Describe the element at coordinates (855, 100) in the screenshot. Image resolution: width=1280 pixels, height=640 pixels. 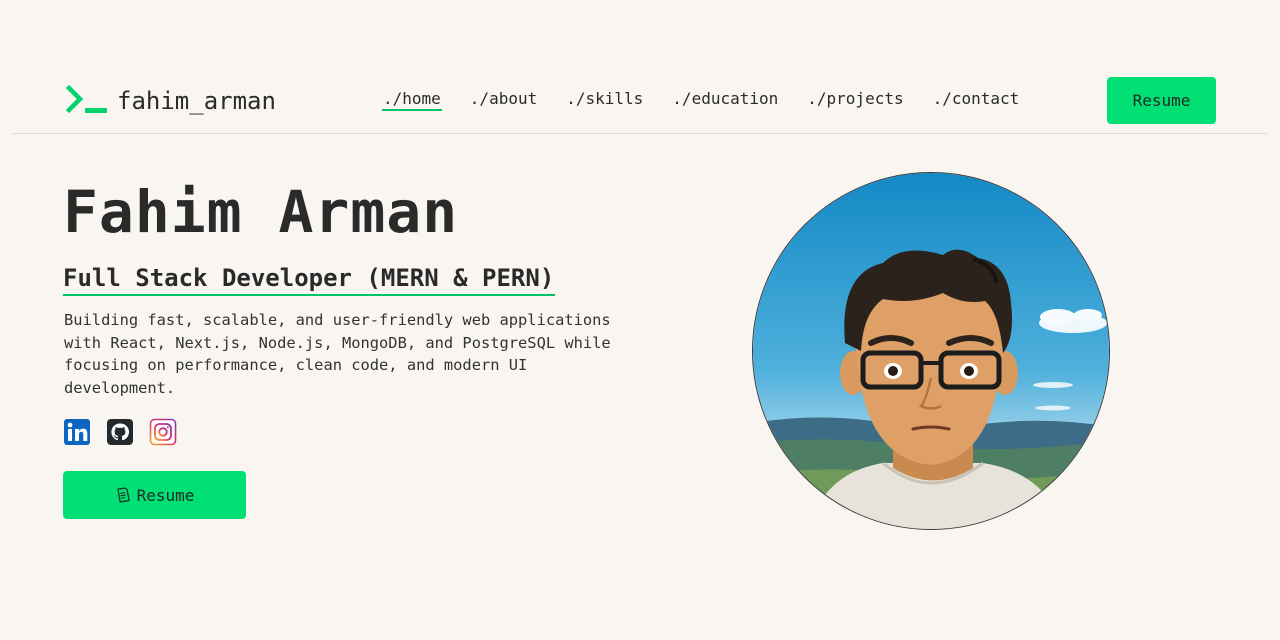
I see `nav-link-projects: ./projects` at that location.